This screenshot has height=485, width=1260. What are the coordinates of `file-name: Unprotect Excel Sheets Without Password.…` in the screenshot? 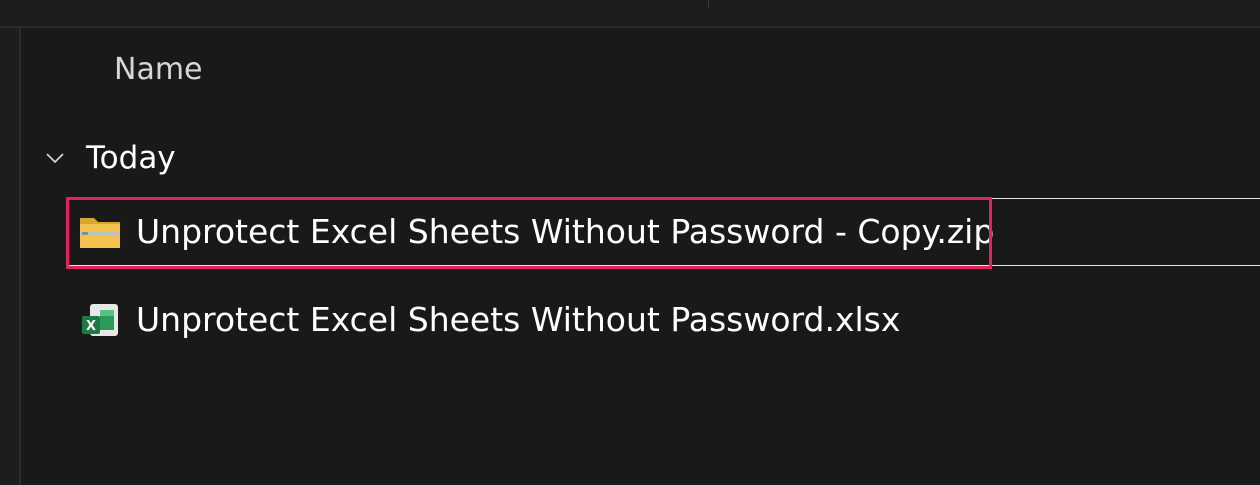 It's located at (518, 319).